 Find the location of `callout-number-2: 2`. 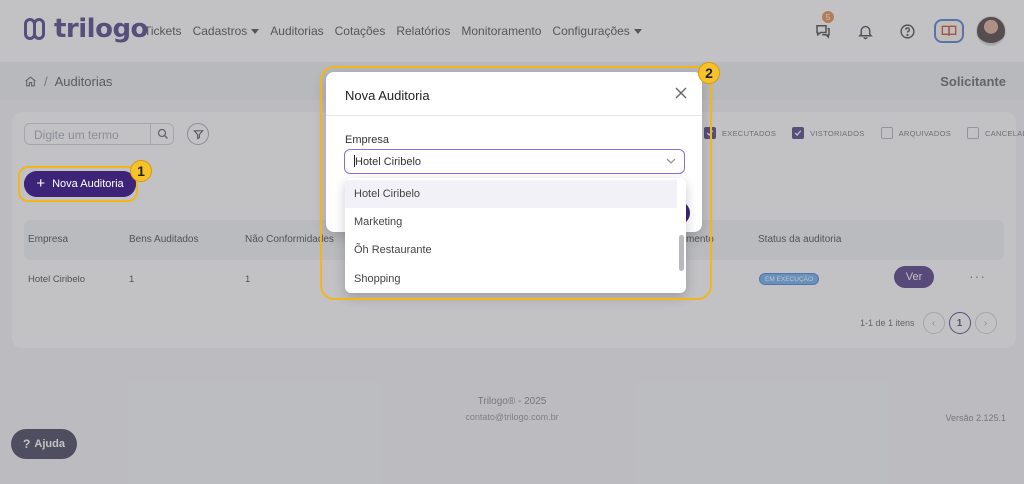

callout-number-2: 2 is located at coordinates (709, 73).